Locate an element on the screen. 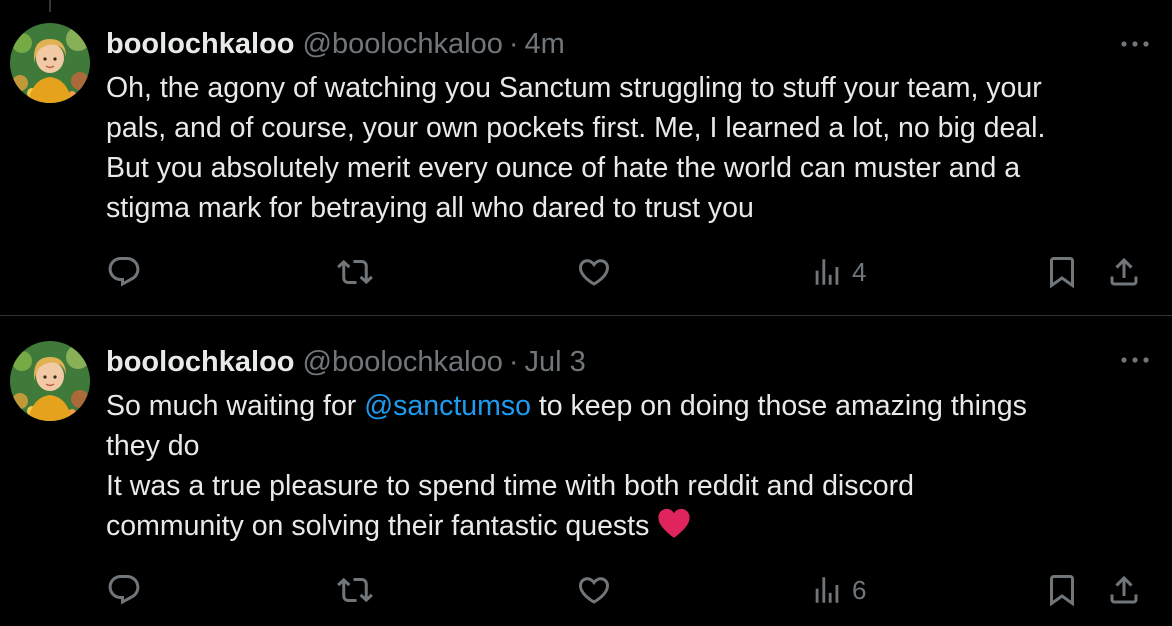 The image size is (1172, 626). action-bar: 6 is located at coordinates (586, 590).